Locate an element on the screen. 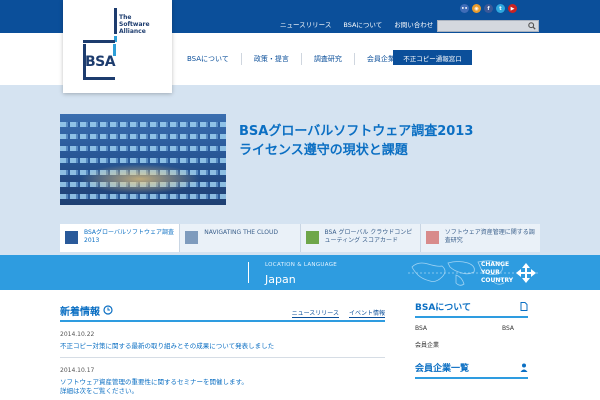  tab-news-release: ニュースリリース is located at coordinates (315, 313).